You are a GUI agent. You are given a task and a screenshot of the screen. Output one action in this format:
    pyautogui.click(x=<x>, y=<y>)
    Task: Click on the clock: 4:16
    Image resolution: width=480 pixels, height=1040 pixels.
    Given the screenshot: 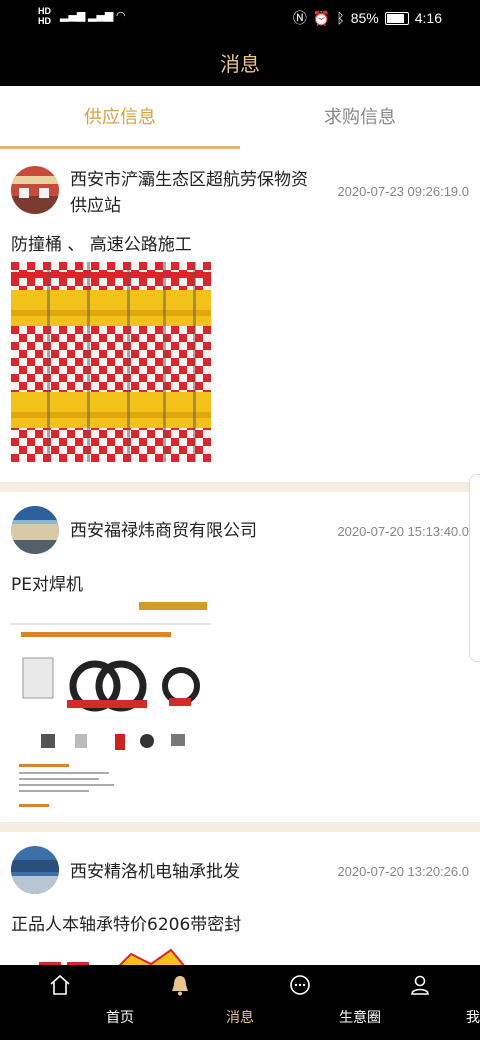 What is the action you would take?
    pyautogui.click(x=428, y=18)
    